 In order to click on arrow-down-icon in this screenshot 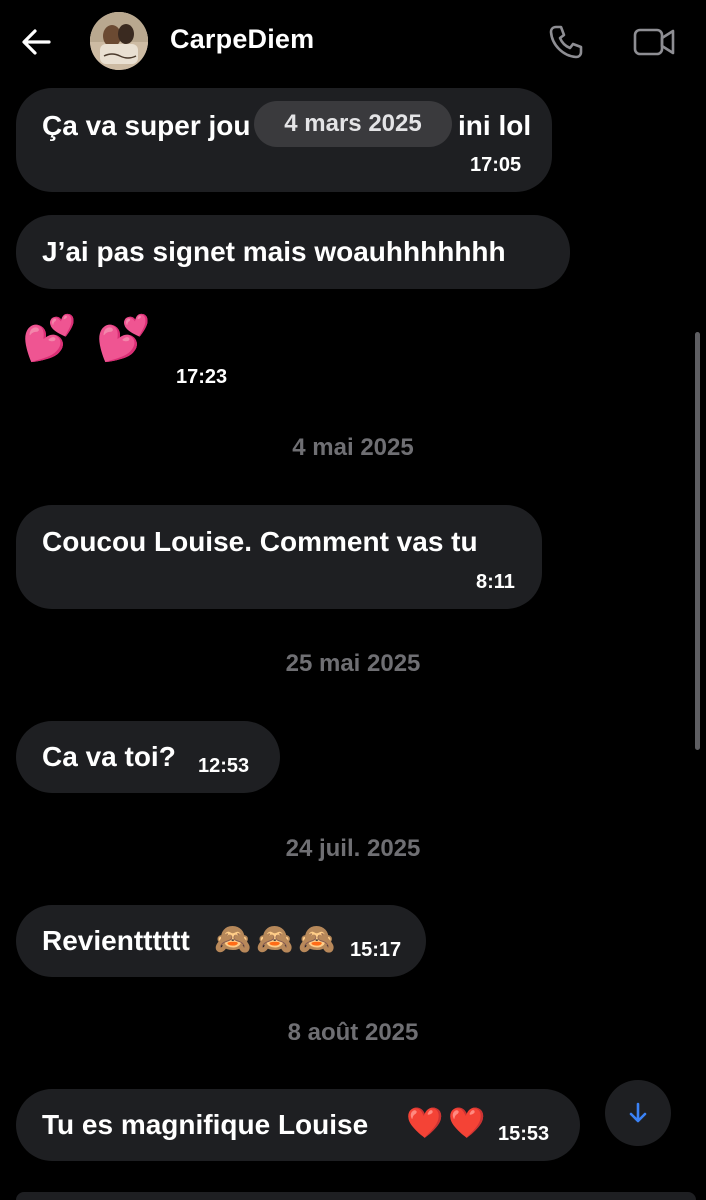, I will do `click(638, 1112)`.